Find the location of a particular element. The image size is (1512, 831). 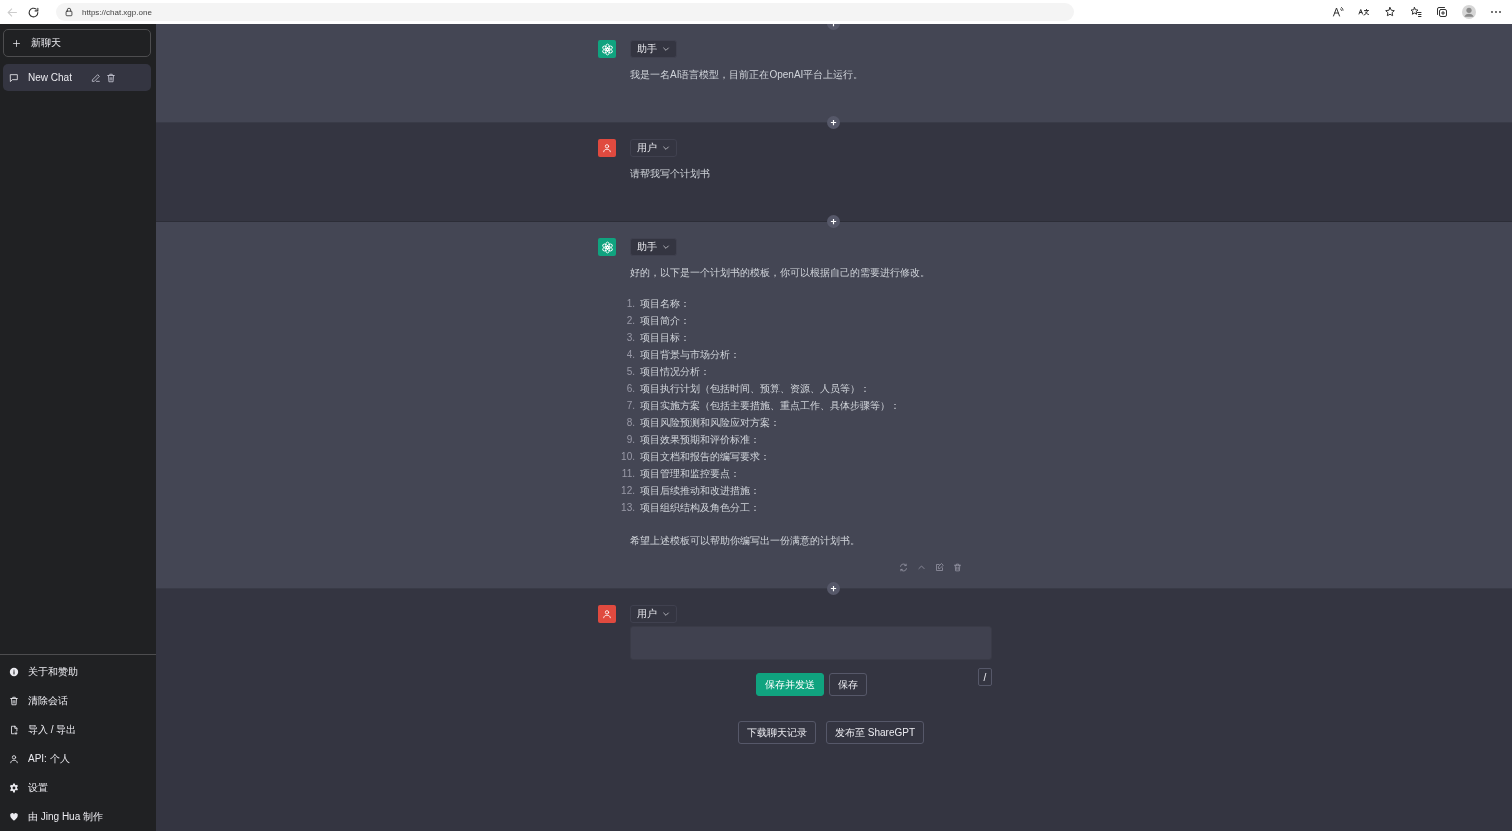

collections-icon is located at coordinates (1442, 12).